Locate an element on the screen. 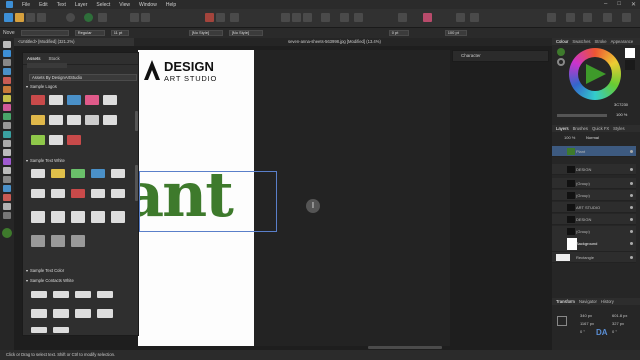 The height and width of the screenshot is (360, 640). paragraph-style-select: [No Style] is located at coordinates (205, 33).